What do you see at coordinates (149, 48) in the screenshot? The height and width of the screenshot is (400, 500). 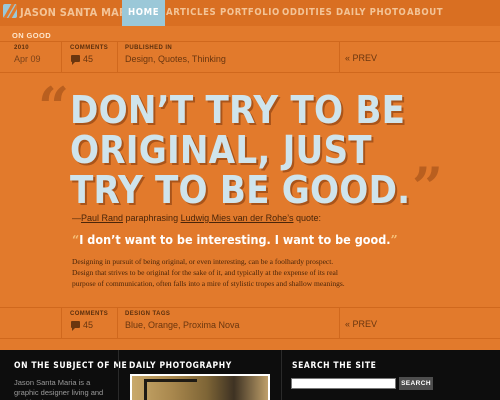 I see `published-label: PUBLISHED IN` at bounding box center [149, 48].